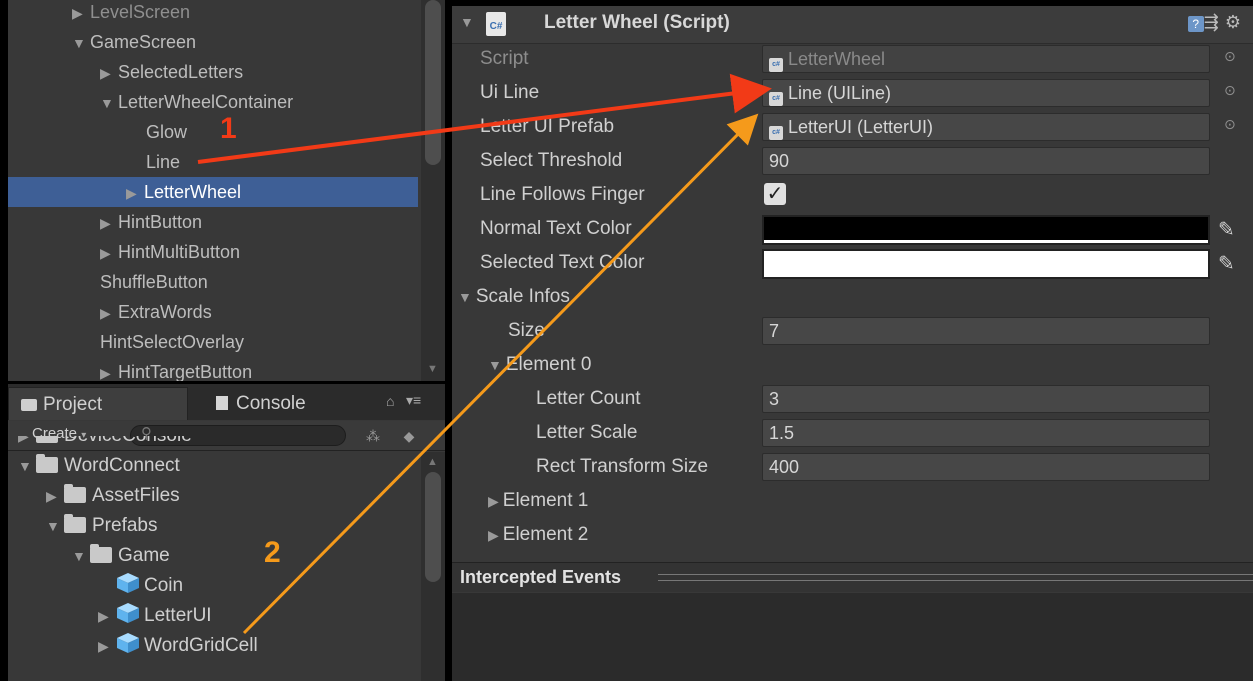  Describe the element at coordinates (390, 401) in the screenshot. I see `lock-icon: ⌂` at that location.